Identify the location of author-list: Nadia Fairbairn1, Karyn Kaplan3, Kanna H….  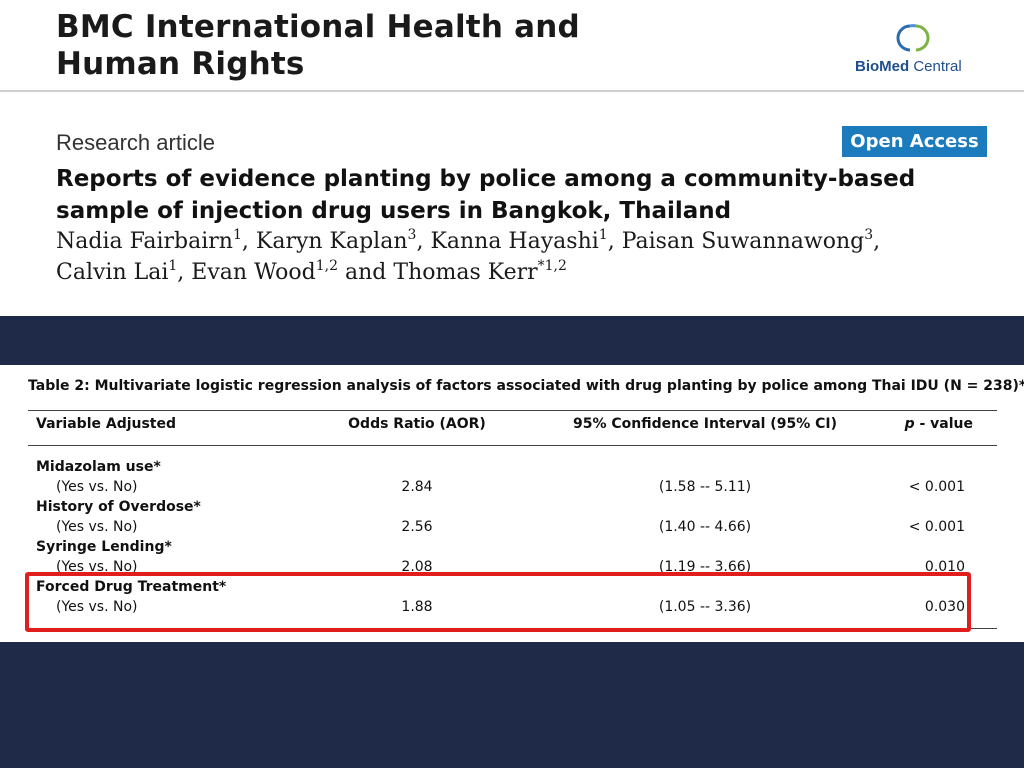
(506, 257).